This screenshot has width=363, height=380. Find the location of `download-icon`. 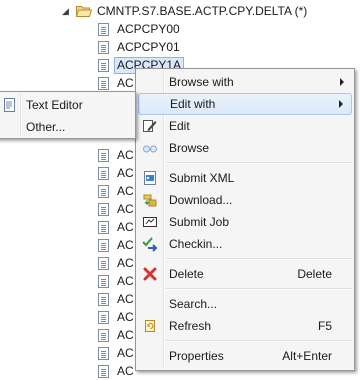

download-icon is located at coordinates (150, 200).